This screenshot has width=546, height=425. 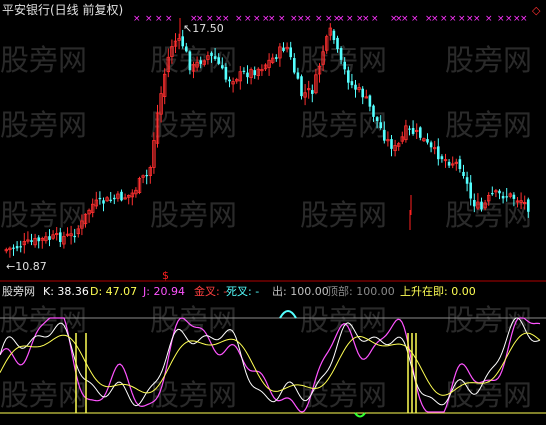 What do you see at coordinates (536, 10) in the screenshot?
I see `corner-diamond-icon: ◇` at bounding box center [536, 10].